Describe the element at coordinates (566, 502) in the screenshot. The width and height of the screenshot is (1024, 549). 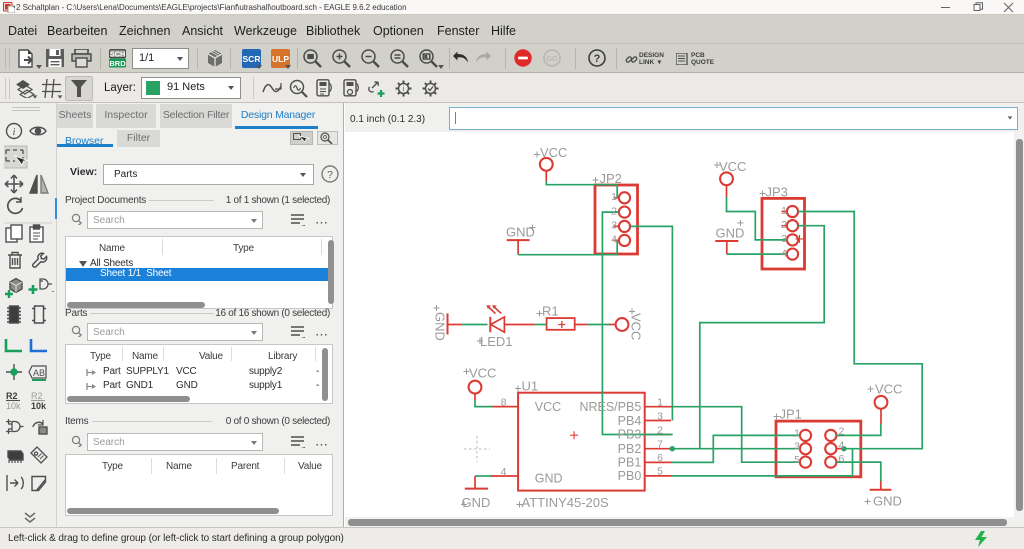
I see `svg-text: ATTINY45-20S` at that location.